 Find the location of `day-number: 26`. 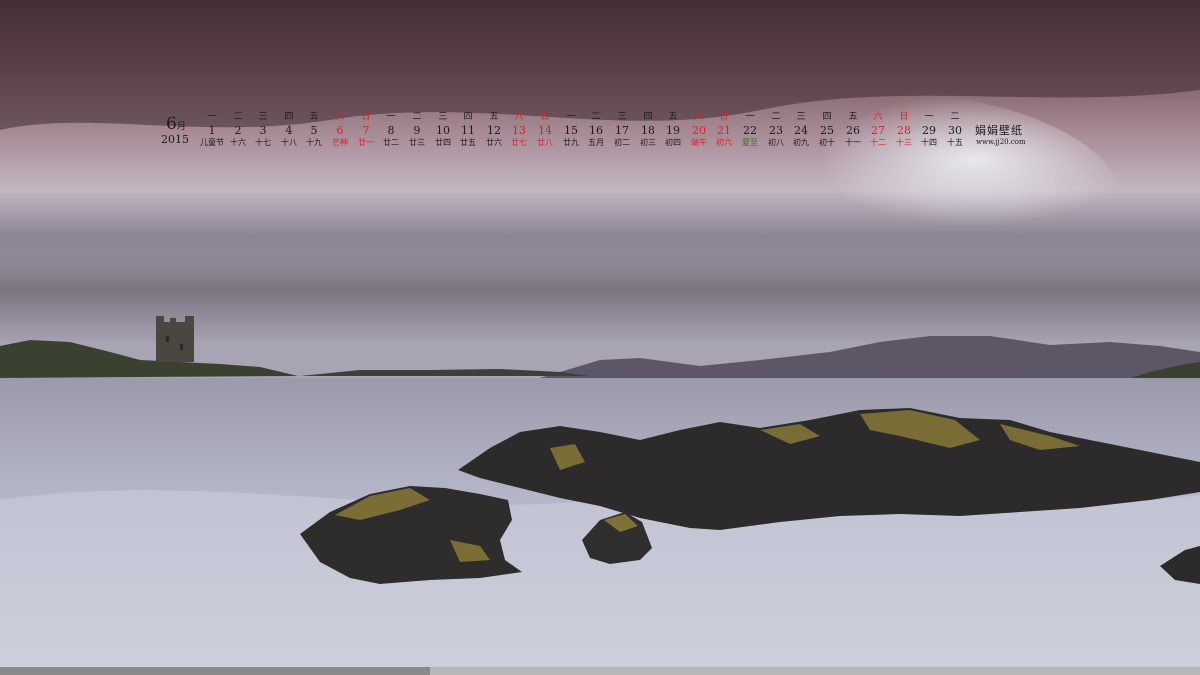

day-number: 26 is located at coordinates (853, 130).